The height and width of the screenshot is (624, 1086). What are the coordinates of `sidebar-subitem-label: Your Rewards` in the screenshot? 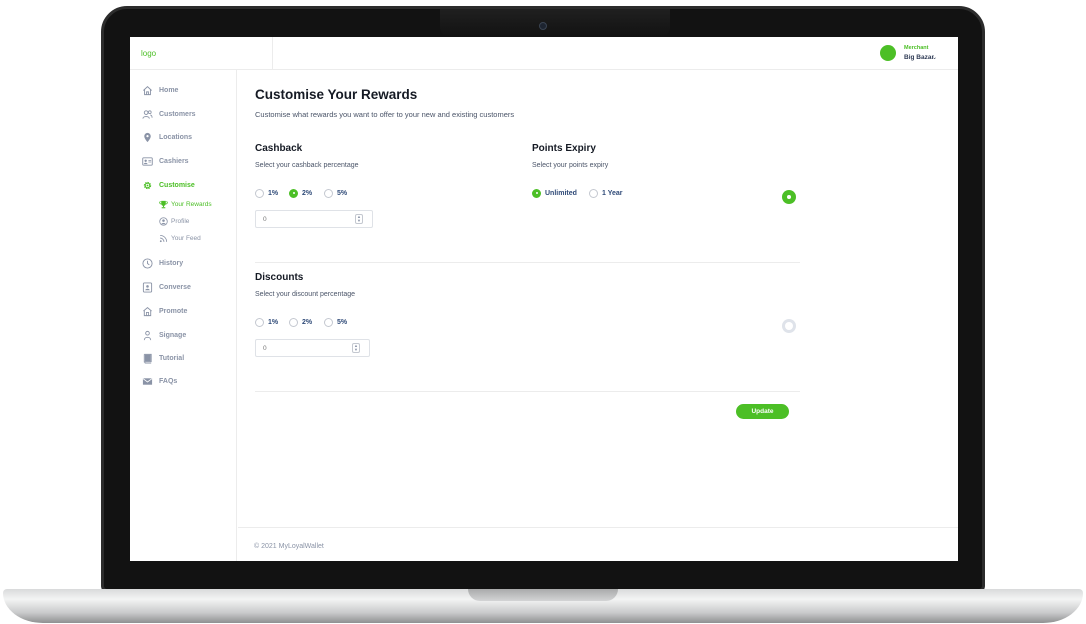 It's located at (191, 204).